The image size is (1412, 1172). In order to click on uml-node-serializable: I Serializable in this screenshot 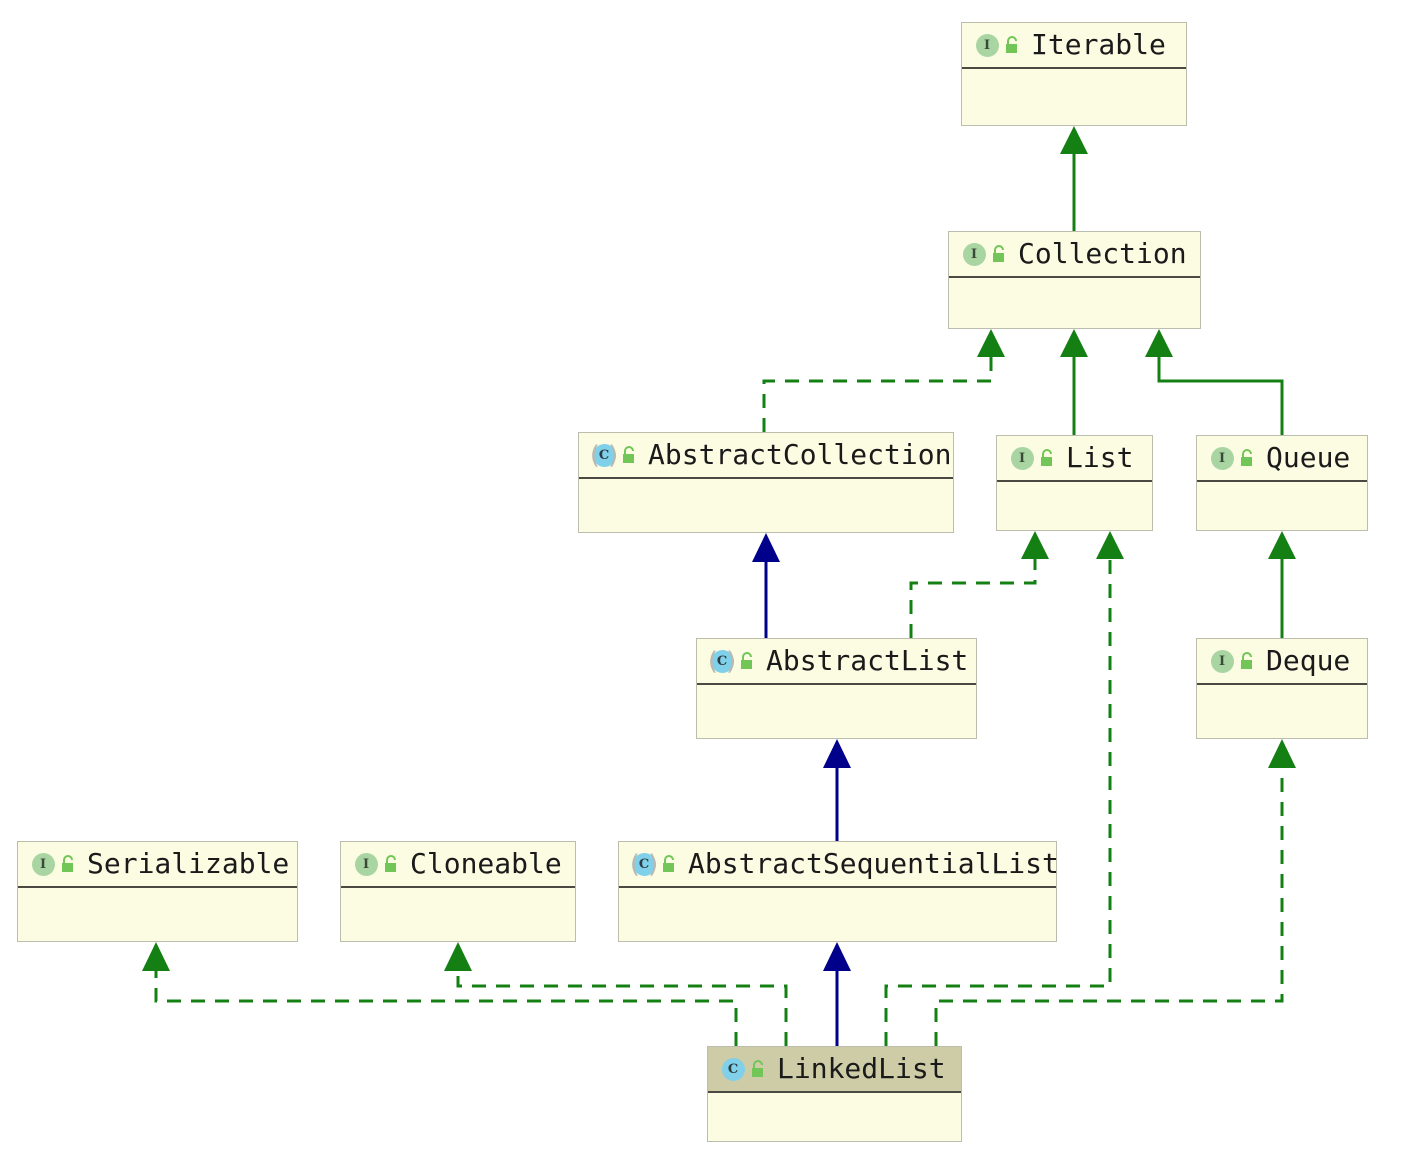, I will do `click(157, 891)`.